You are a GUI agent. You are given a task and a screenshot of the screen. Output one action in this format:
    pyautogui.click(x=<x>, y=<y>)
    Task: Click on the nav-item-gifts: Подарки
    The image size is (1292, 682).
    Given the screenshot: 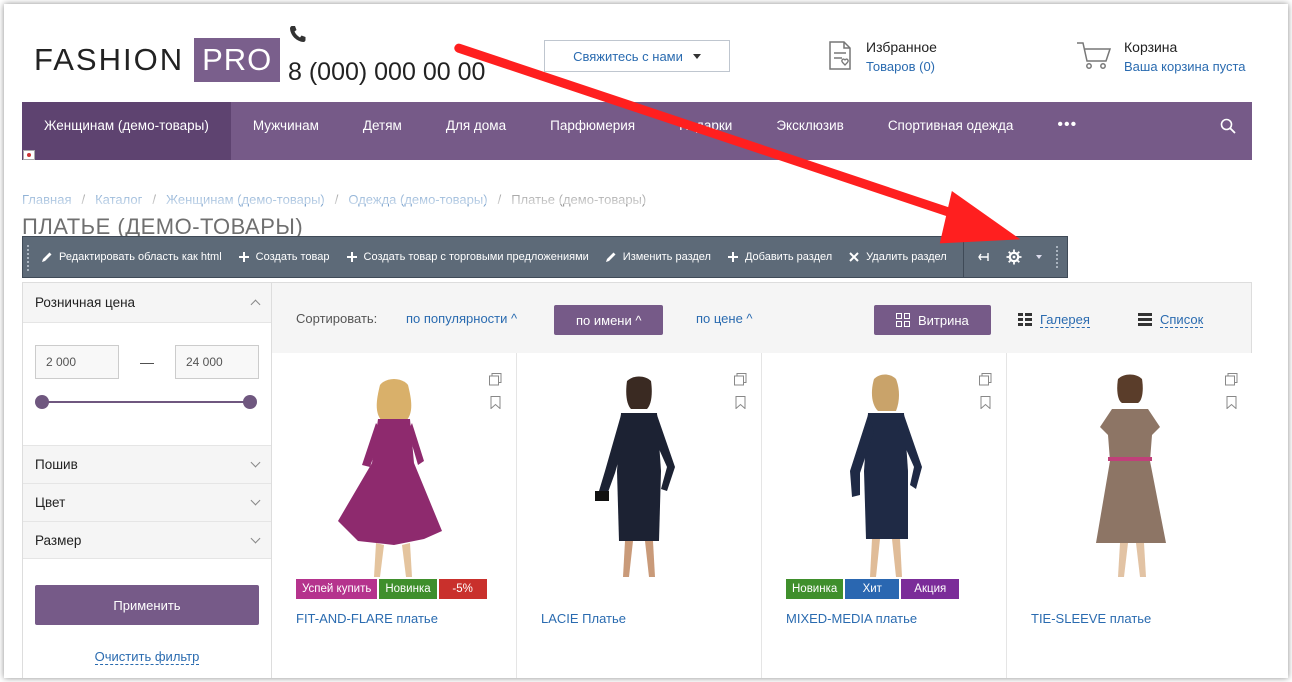 What is the action you would take?
    pyautogui.click(x=705, y=131)
    